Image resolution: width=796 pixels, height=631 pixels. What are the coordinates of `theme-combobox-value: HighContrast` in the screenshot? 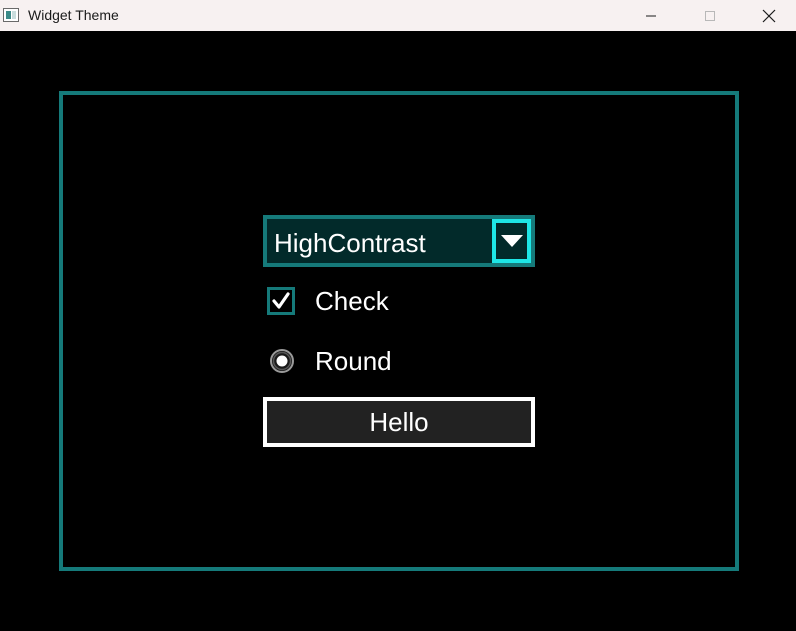 It's located at (350, 243).